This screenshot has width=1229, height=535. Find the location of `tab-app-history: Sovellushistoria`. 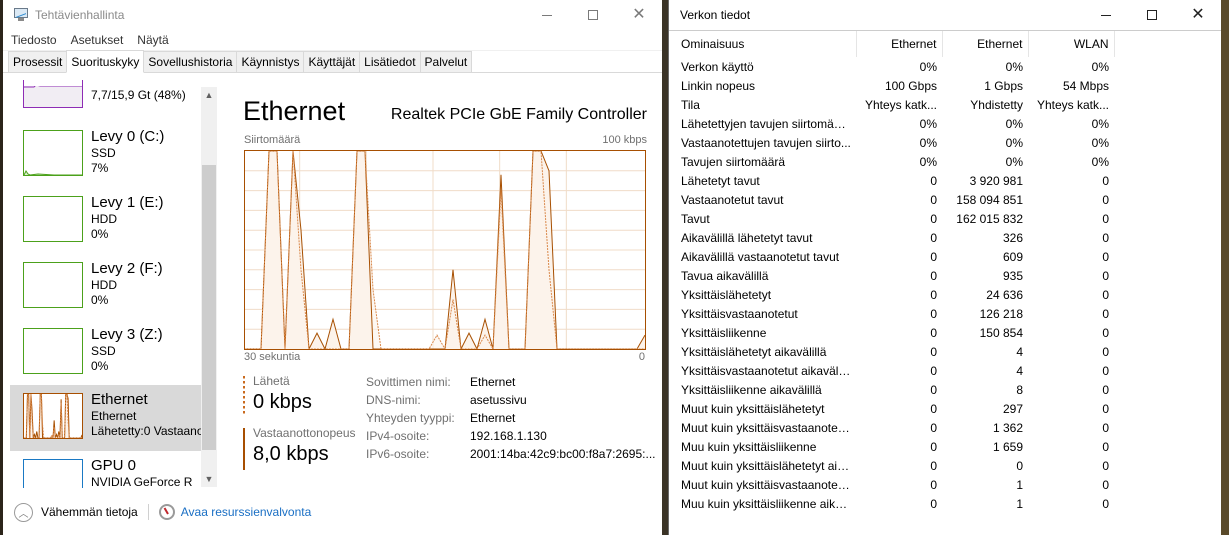

tab-app-history: Sovellushistoria is located at coordinates (190, 61).